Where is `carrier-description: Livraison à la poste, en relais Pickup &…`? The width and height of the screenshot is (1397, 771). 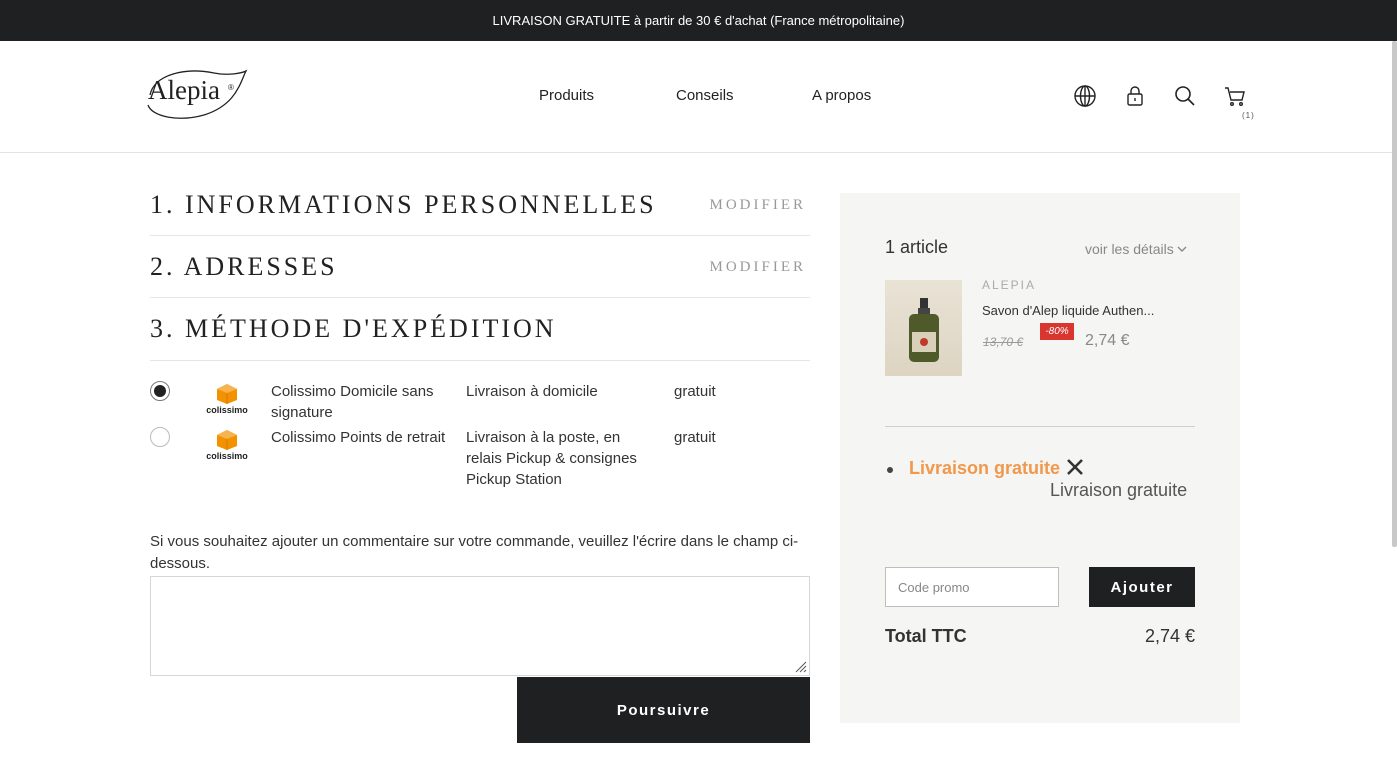
carrier-description: Livraison à la poste, en relais Pickup &… is located at coordinates (551, 458).